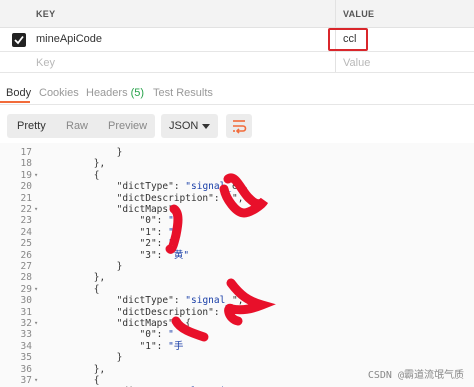 The image size is (474, 387). I want to click on view-mode-group: Pretty Raw Preview, so click(81, 126).